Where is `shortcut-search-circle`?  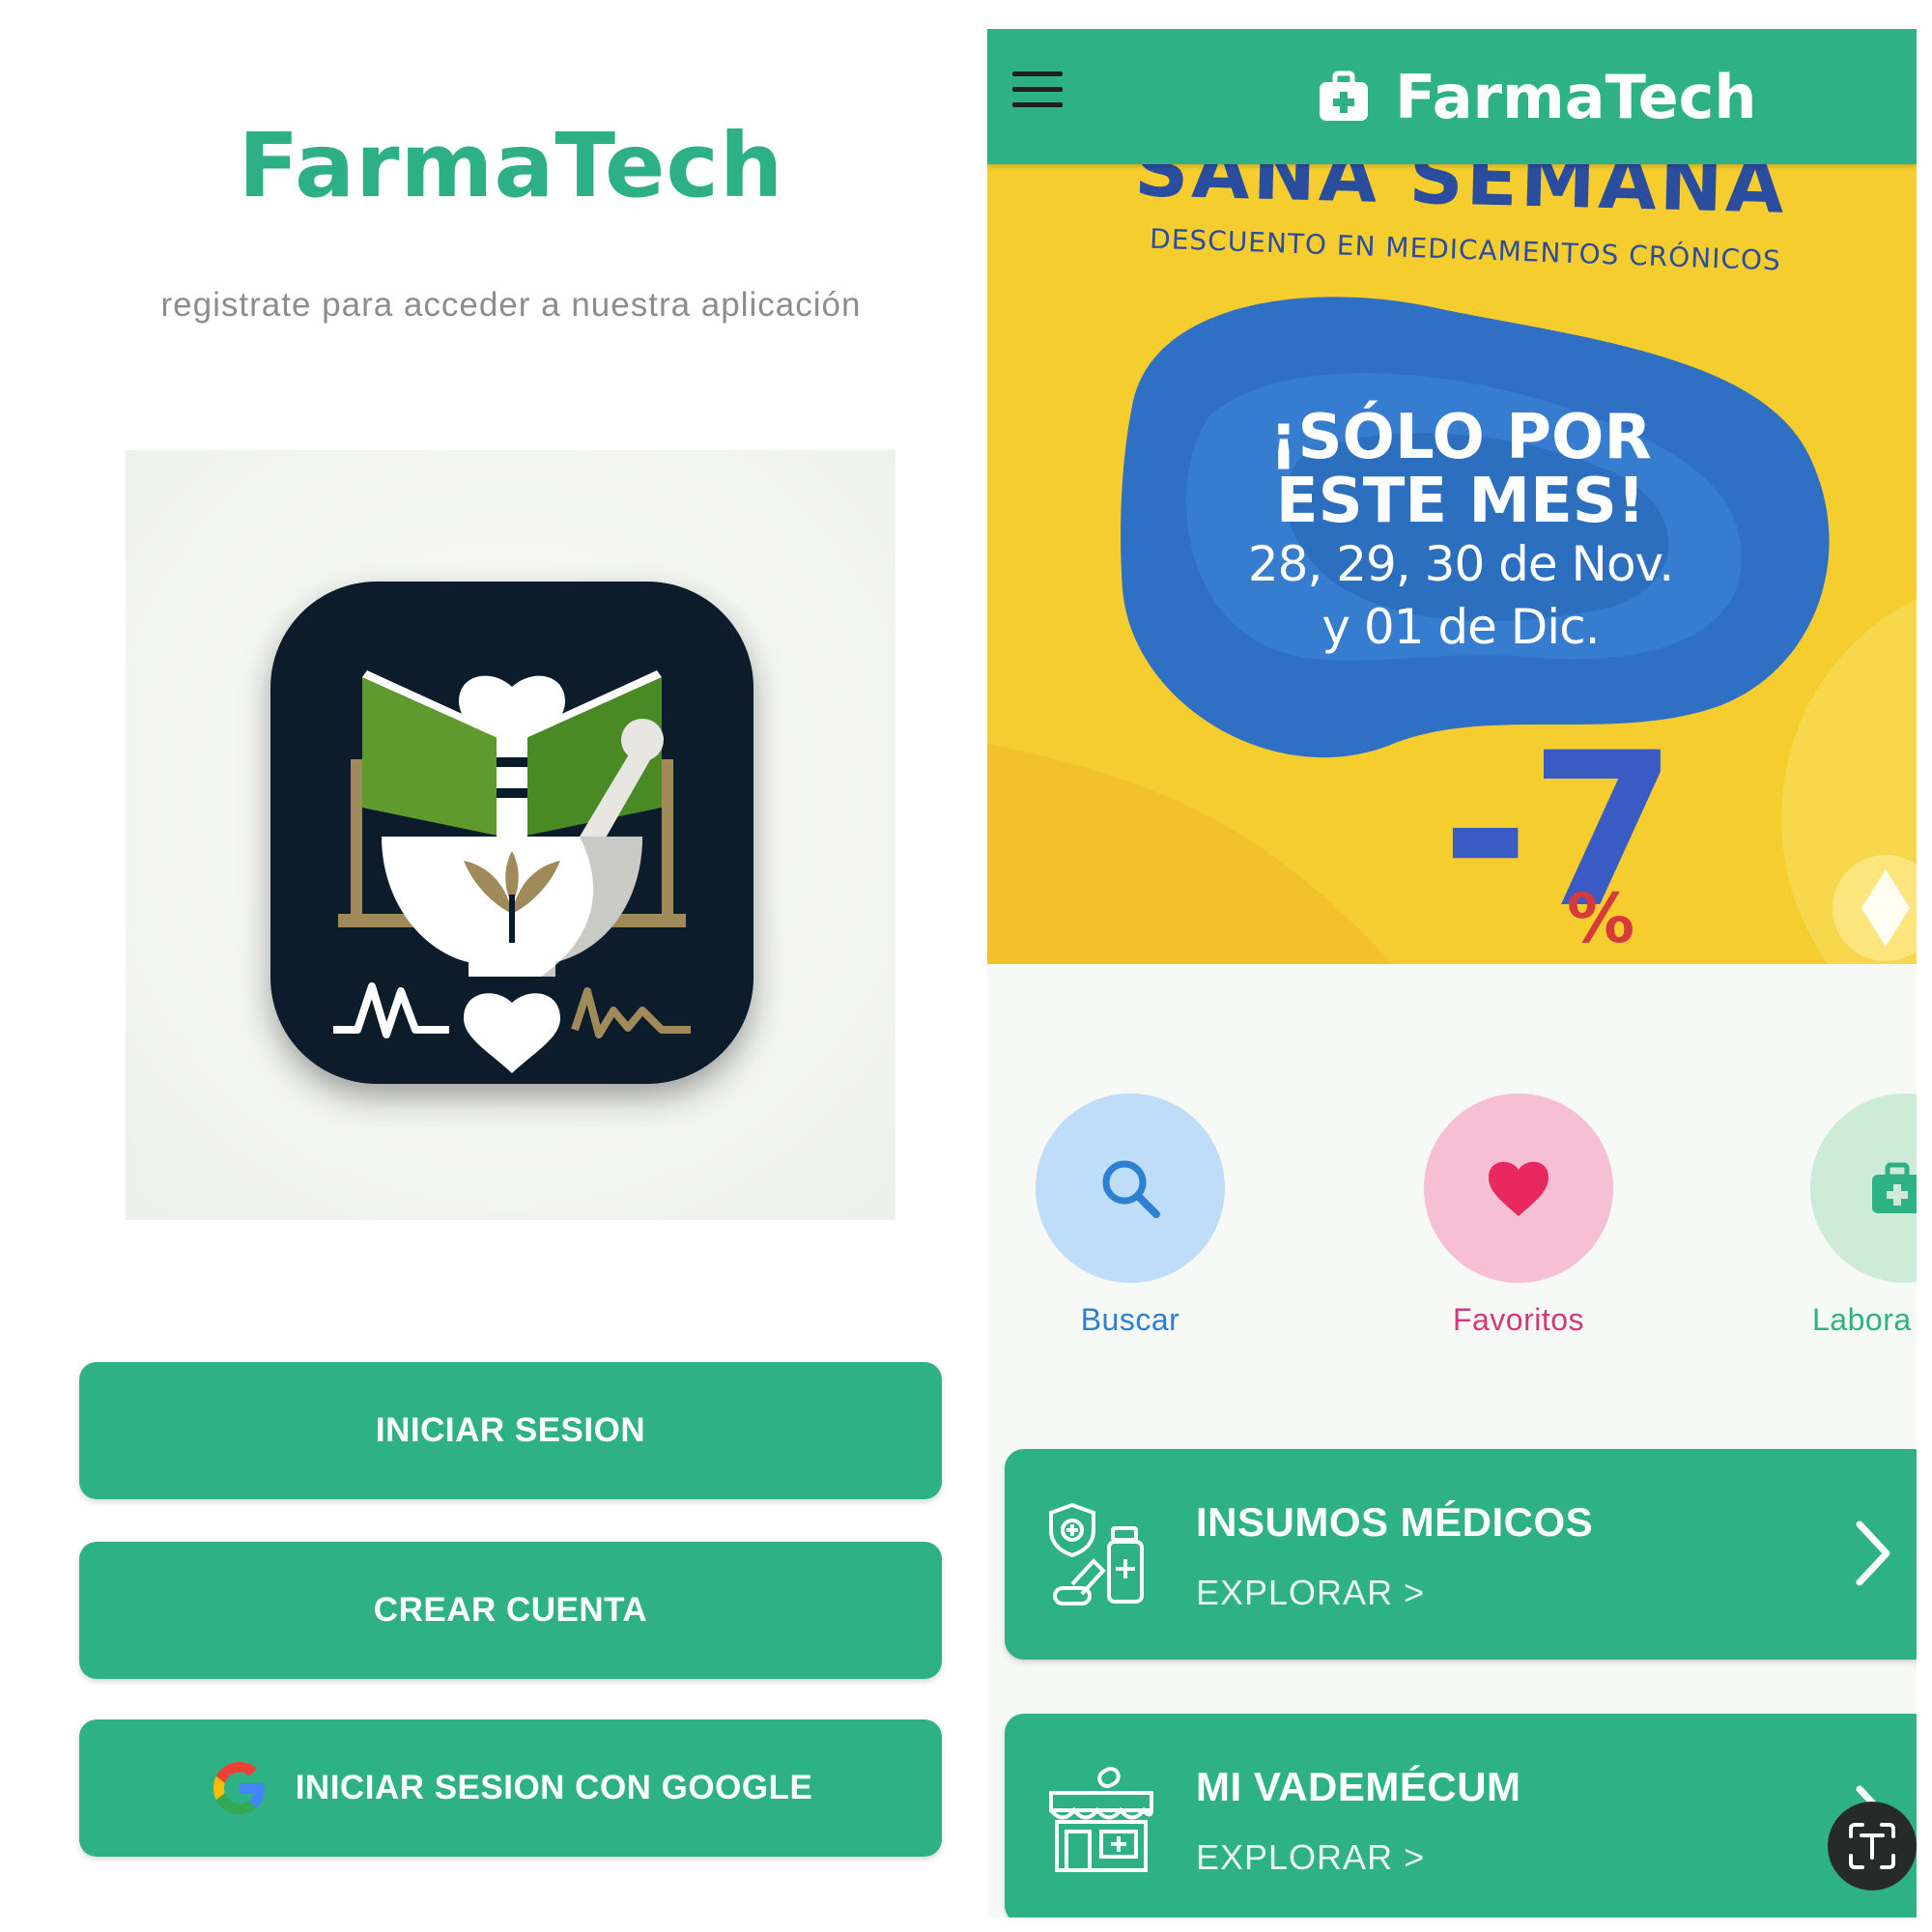 shortcut-search-circle is located at coordinates (1130, 1188).